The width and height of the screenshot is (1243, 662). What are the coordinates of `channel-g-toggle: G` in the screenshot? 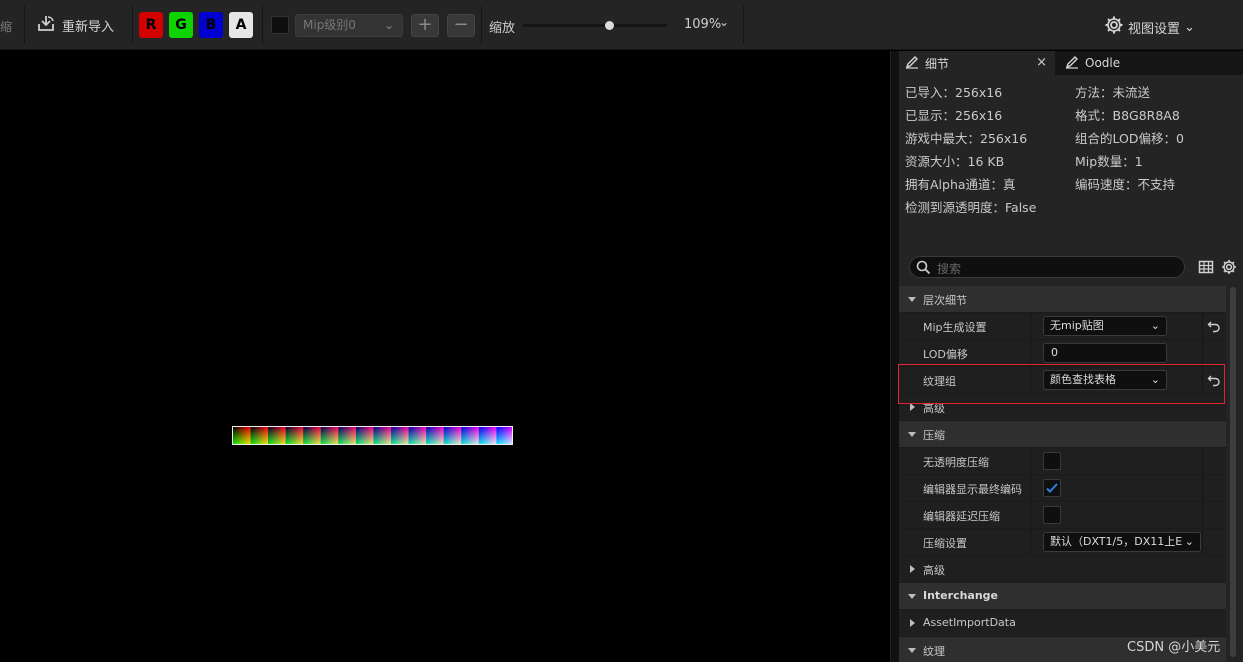 It's located at (181, 25).